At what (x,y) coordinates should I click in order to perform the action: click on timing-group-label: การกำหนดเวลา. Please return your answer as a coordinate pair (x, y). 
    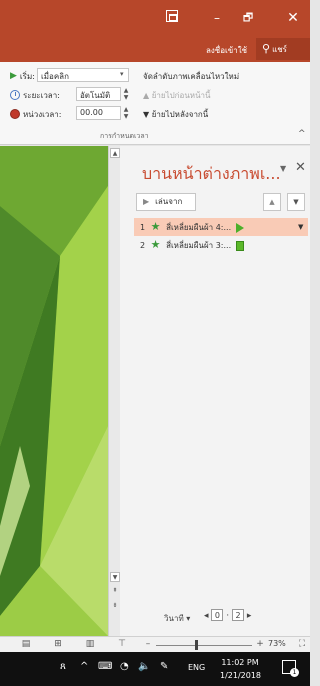
    Looking at the image, I should click on (124, 136).